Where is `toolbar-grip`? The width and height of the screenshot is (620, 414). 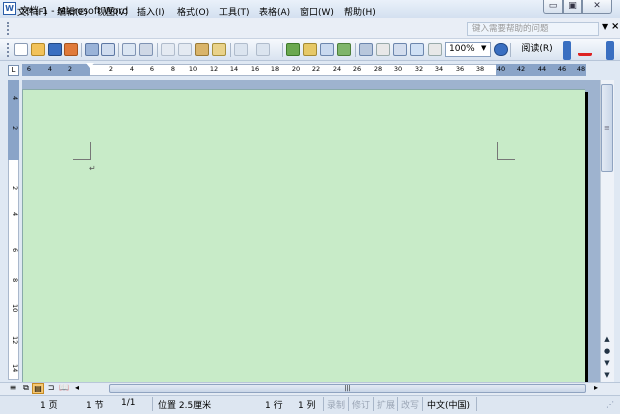 toolbar-grip is located at coordinates (8, 50).